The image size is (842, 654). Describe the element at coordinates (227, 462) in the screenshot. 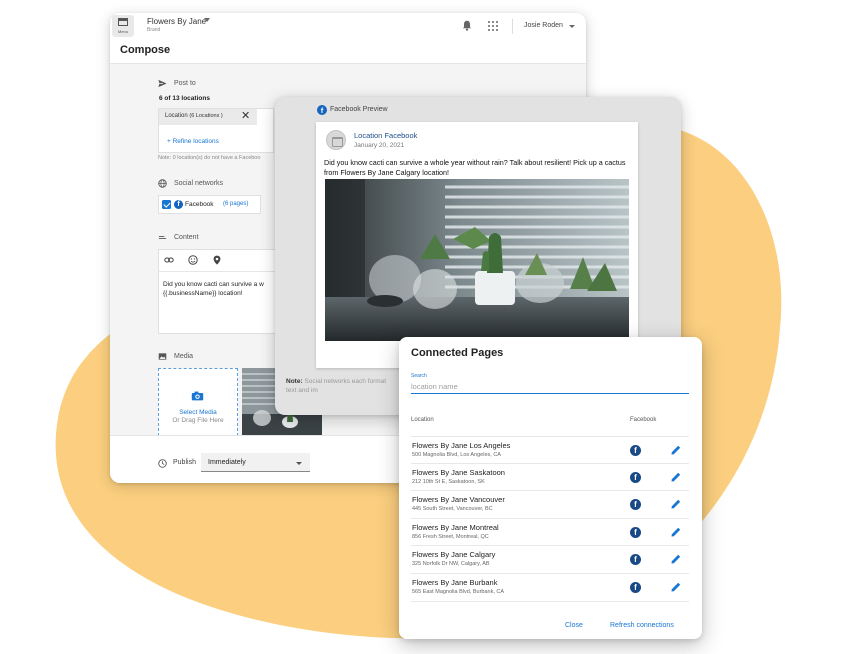

I see `publish-value: Immediately` at that location.